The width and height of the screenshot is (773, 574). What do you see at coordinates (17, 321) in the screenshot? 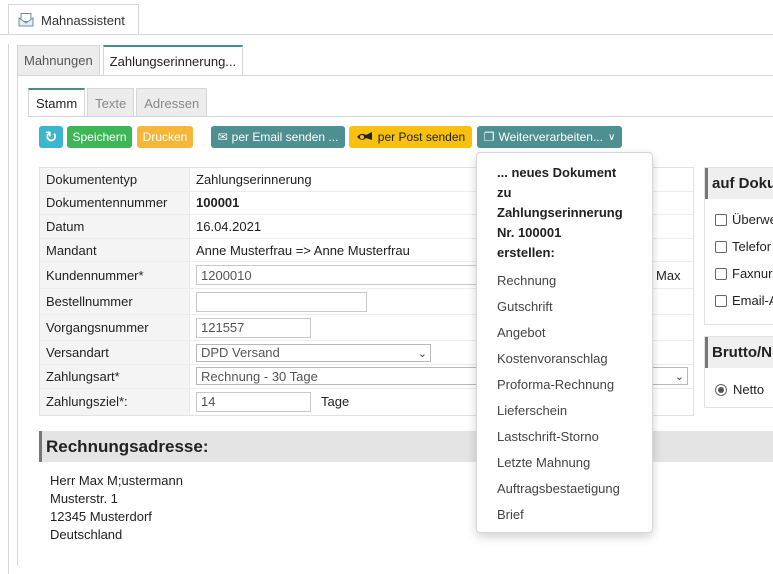
I see `inner-panel-border` at bounding box center [17, 321].